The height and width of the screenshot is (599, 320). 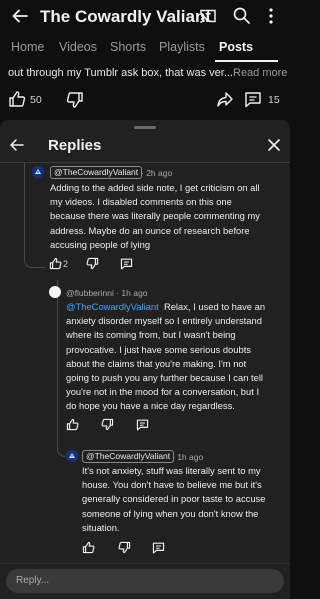 I want to click on comment-timestamp: · 2h ago, so click(x=157, y=173).